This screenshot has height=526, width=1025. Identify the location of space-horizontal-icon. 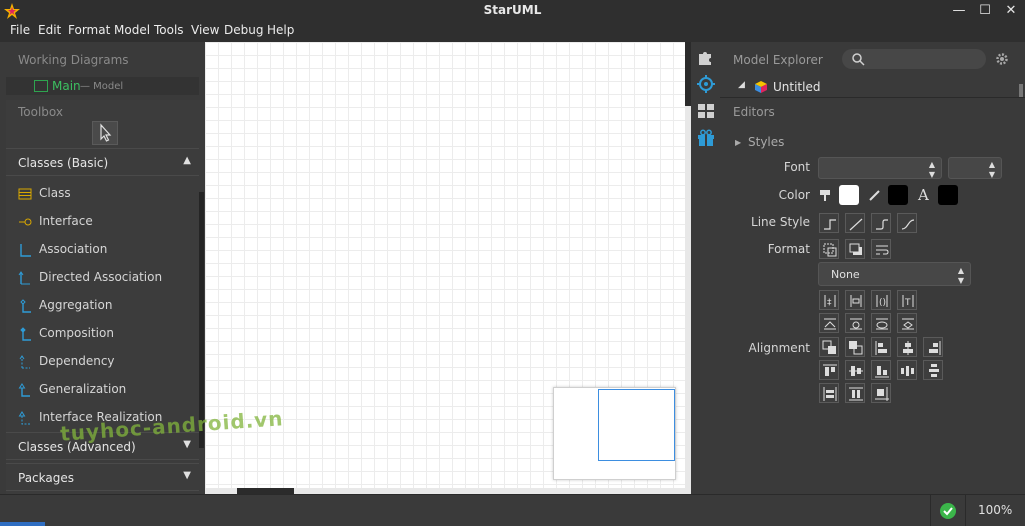
(907, 371).